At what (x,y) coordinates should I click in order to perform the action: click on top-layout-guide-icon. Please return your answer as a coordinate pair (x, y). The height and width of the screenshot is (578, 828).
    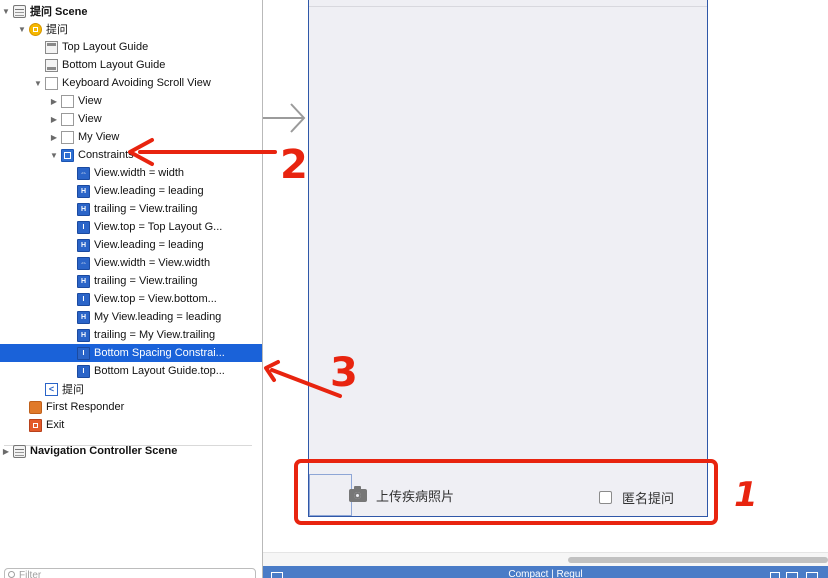
    Looking at the image, I should click on (51, 47).